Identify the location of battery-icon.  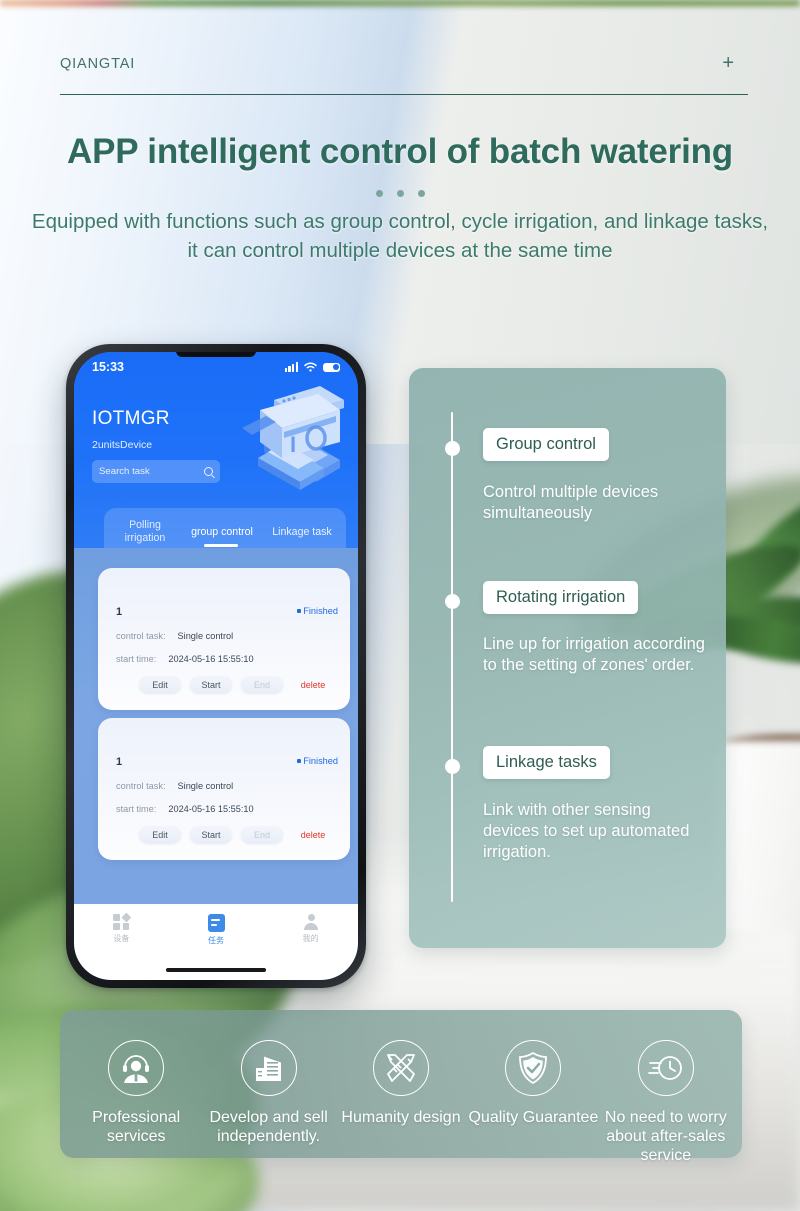
(331, 367).